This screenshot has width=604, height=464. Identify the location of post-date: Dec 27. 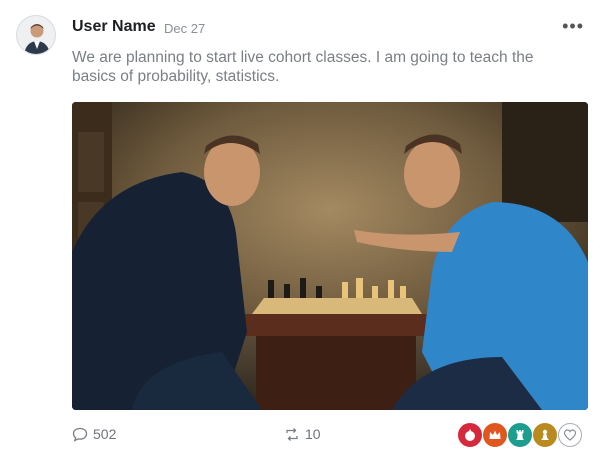
(184, 28).